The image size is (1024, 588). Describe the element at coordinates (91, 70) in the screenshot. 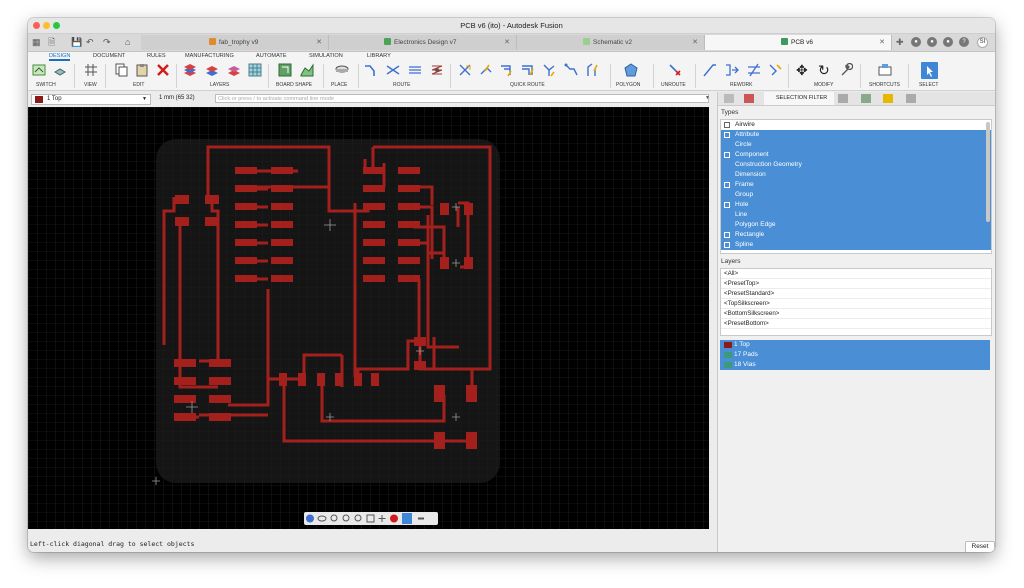

I see `grid-icon` at that location.